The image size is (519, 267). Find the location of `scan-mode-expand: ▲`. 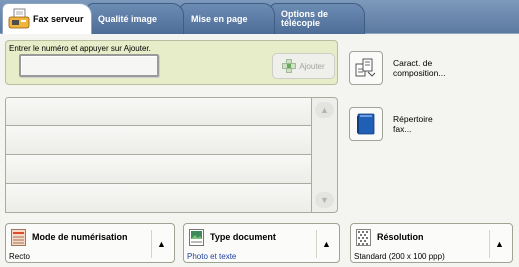

scan-mode-expand: ▲ is located at coordinates (161, 244).